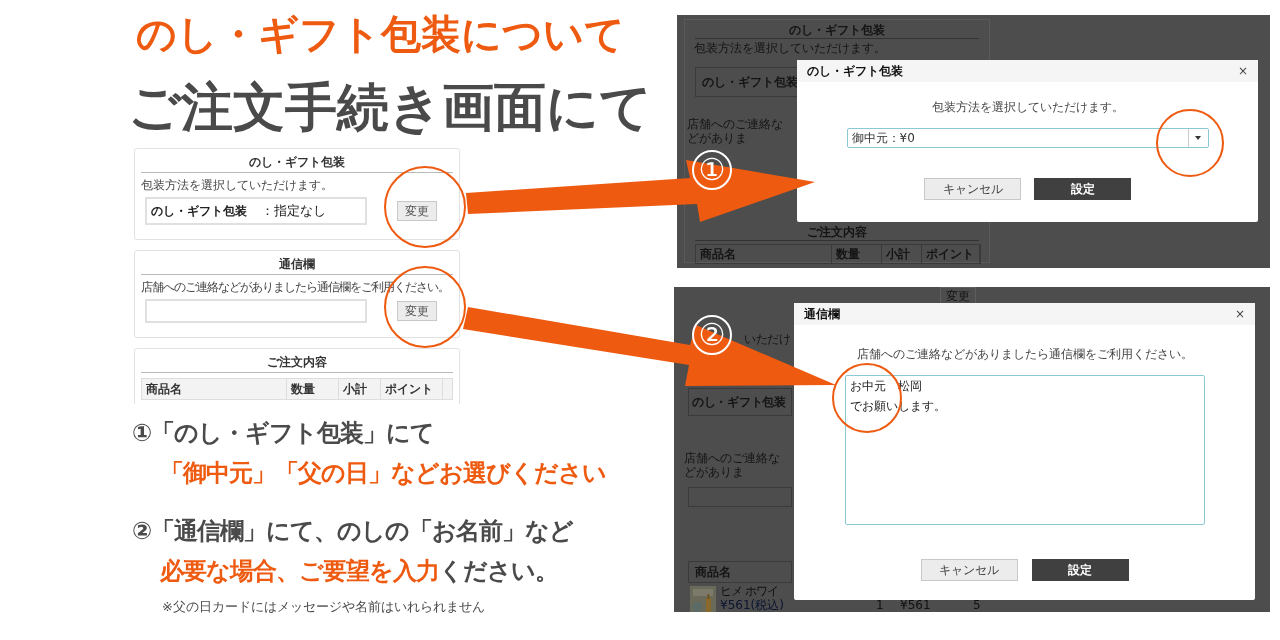 This screenshot has width=1280, height=640. Describe the element at coordinates (915, 605) in the screenshot. I see `subtotal-cell: ¥561` at that location.